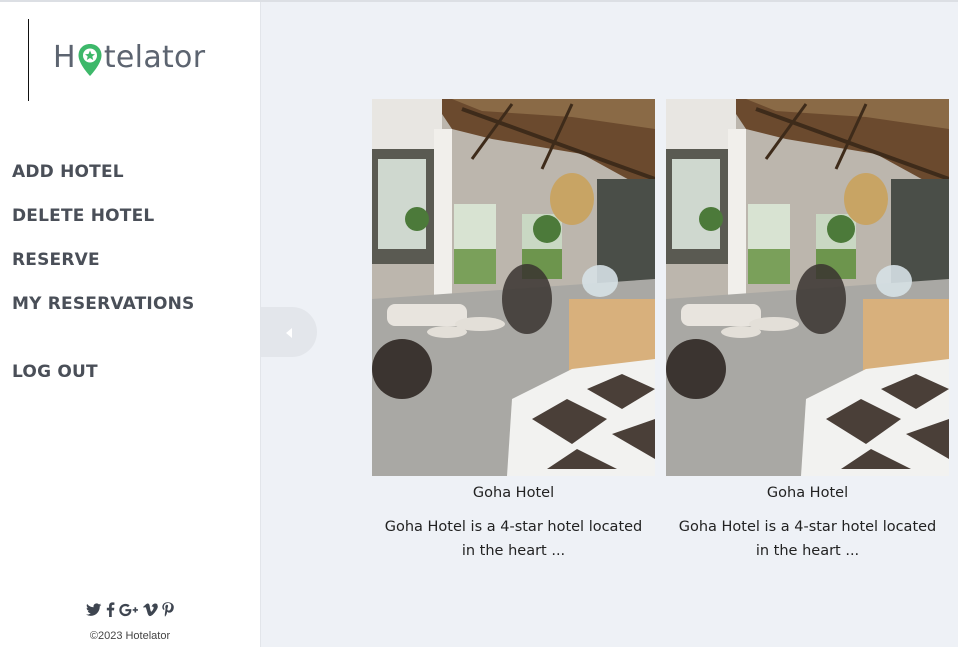 The image size is (958, 647). What do you see at coordinates (28, 60) in the screenshot?
I see `logo-divider` at bounding box center [28, 60].